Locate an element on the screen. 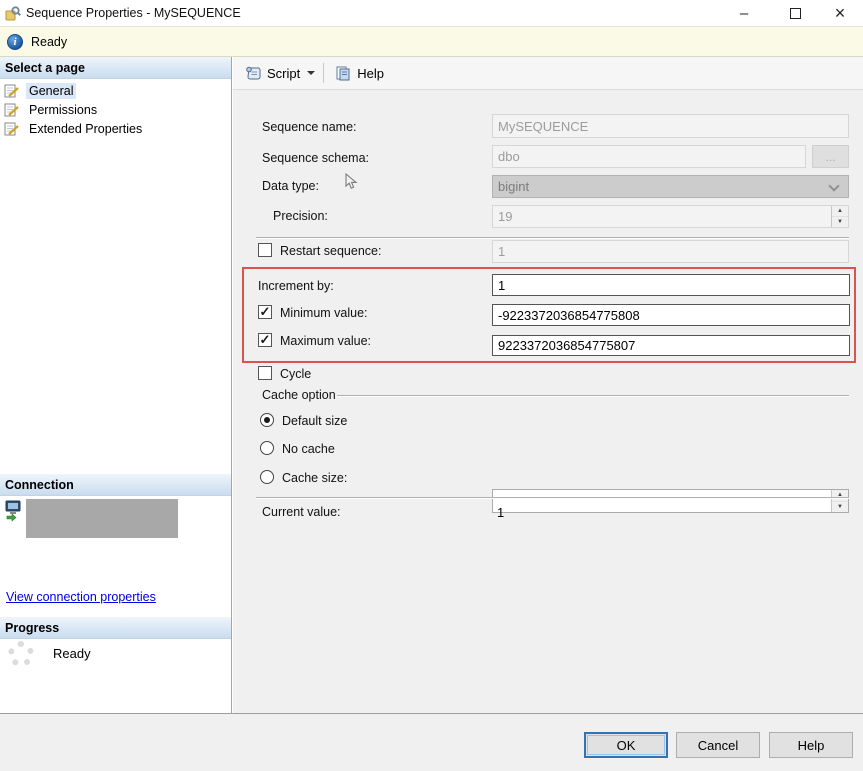 This screenshot has height=771, width=863. view-connection-properties-link: View connection properties is located at coordinates (81, 597).